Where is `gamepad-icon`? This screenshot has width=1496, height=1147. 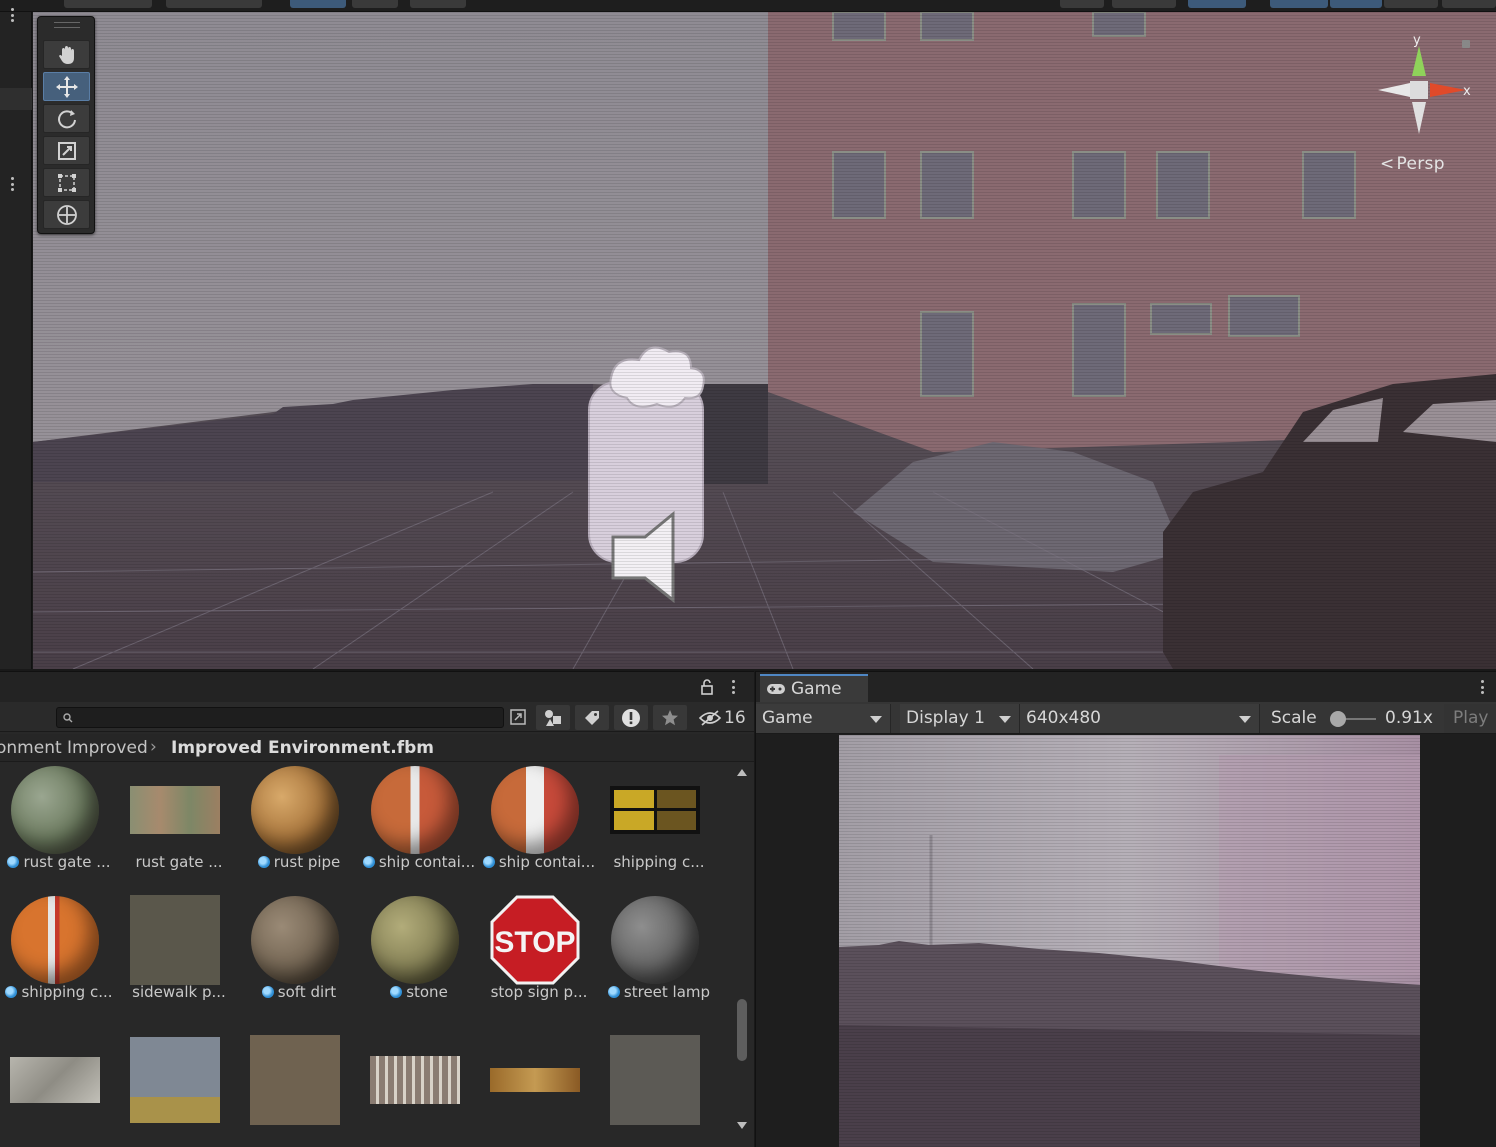
gamepad-icon is located at coordinates (776, 689).